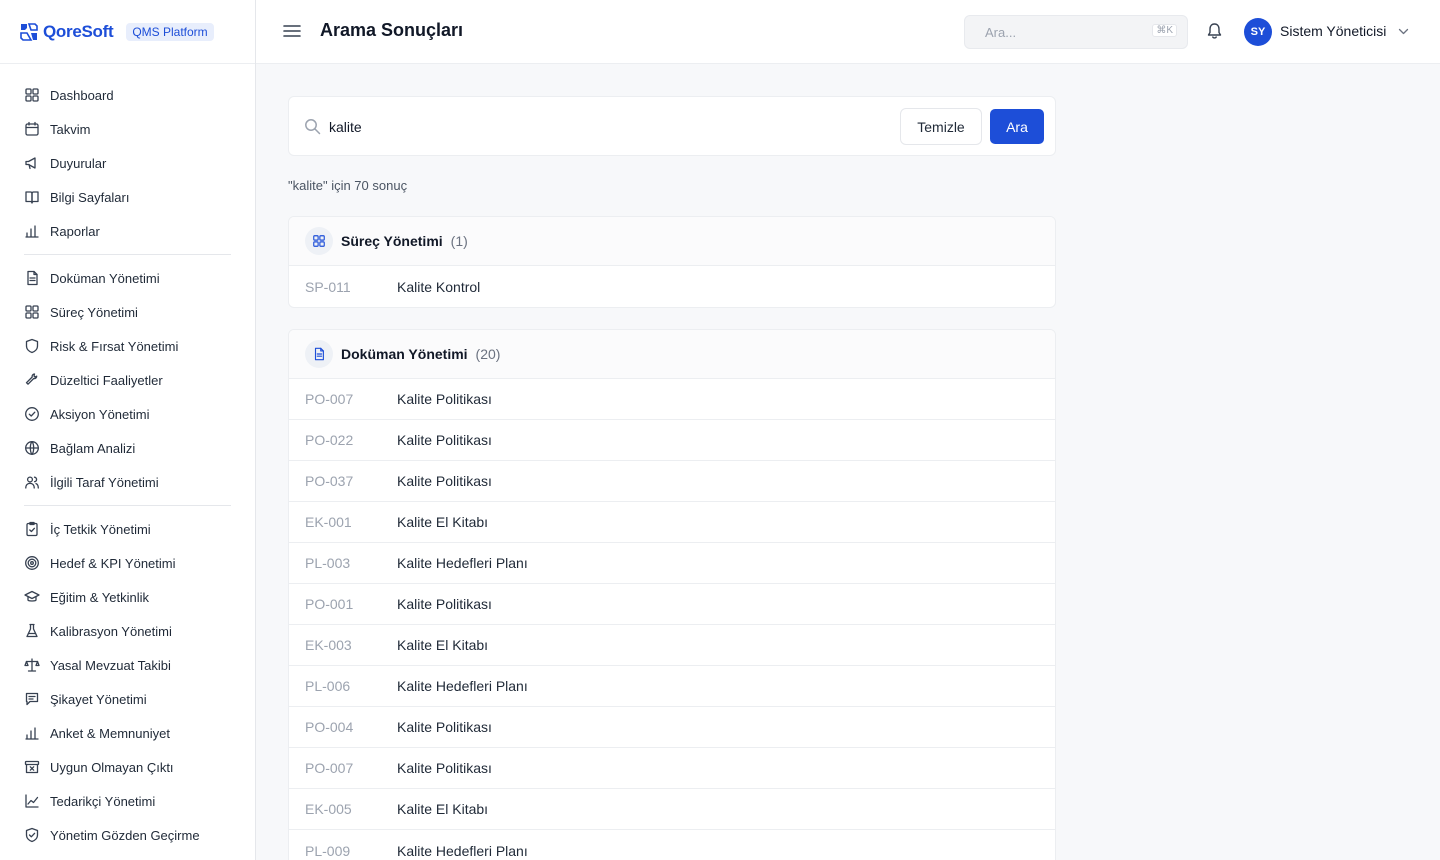 The image size is (1440, 860). What do you see at coordinates (329, 481) in the screenshot?
I see `result-code: PO-037` at bounding box center [329, 481].